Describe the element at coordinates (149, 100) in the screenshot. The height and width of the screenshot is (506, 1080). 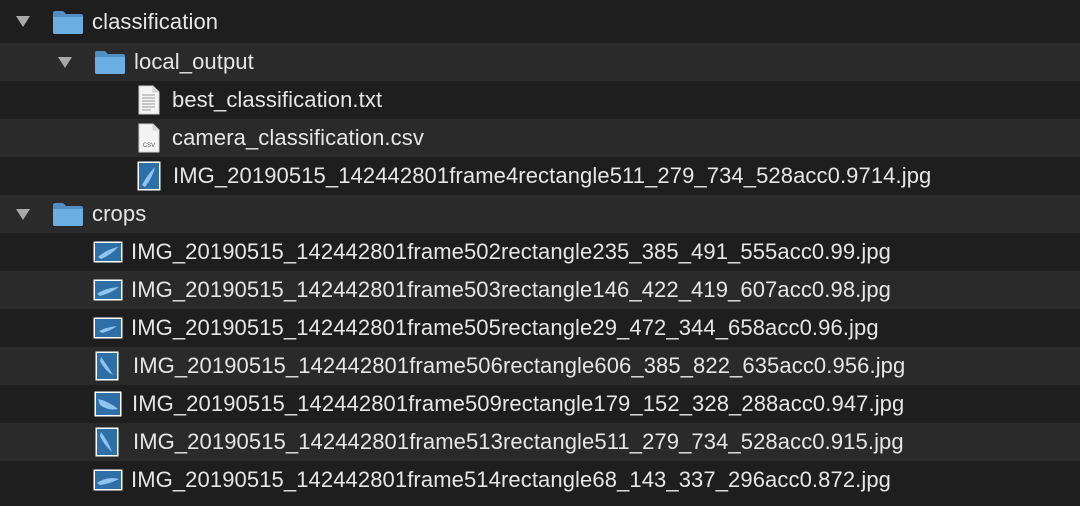
I see `text-document-icon` at that location.